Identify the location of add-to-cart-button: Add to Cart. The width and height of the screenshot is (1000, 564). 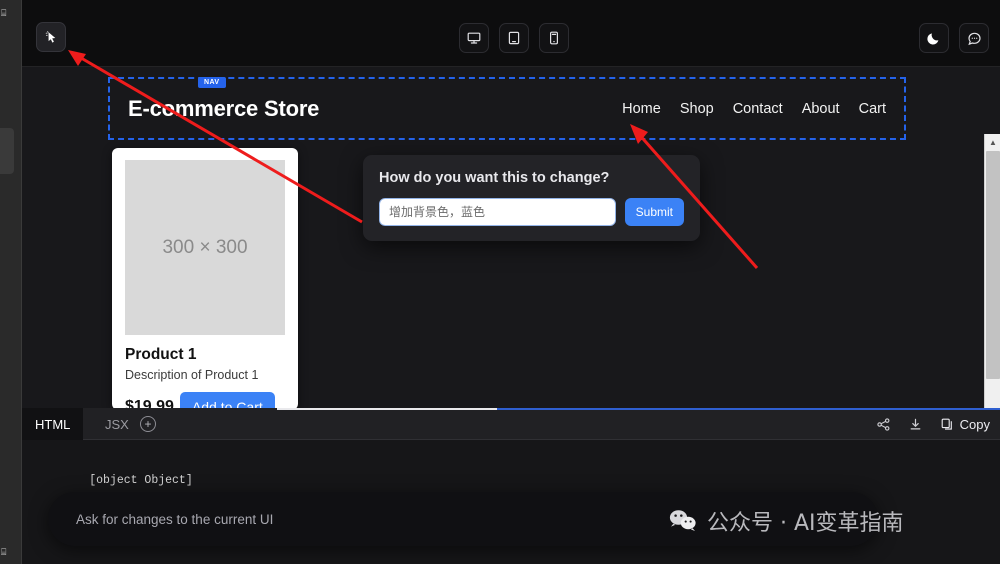
(227, 400).